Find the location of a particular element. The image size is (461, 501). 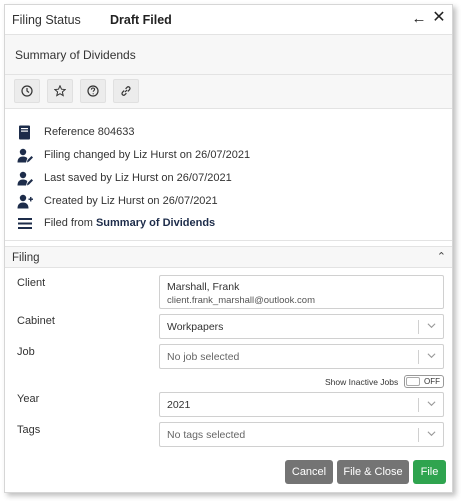

created-row: Created by Liz Hurst on 26/07/2021 is located at coordinates (117, 201).